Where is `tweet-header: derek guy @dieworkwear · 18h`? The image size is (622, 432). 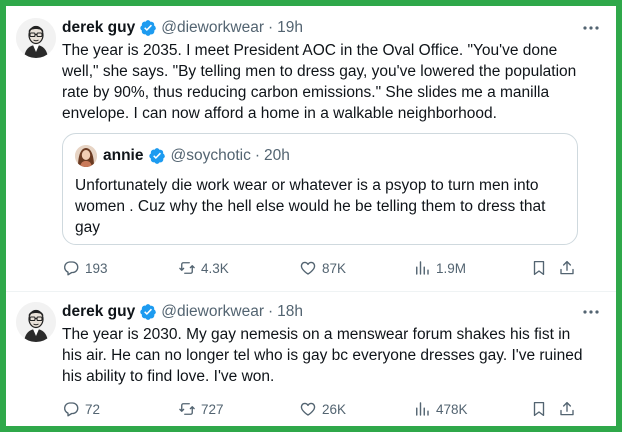
tweet-header: derek guy @dieworkwear · 18h is located at coordinates (182, 312).